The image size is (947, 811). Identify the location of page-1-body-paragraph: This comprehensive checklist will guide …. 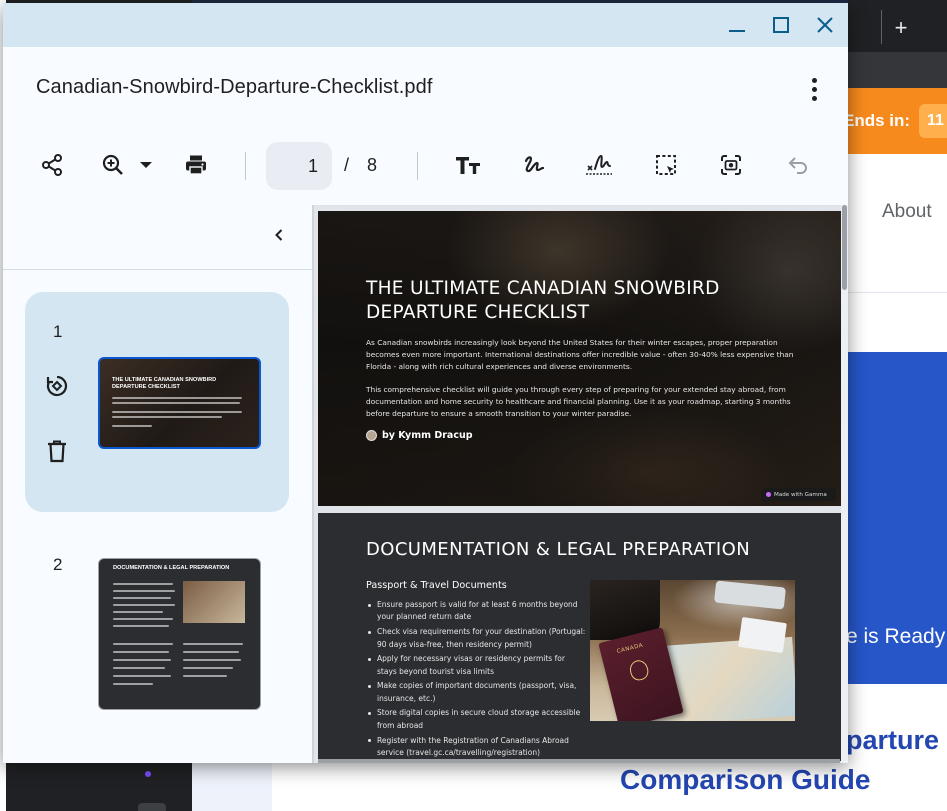
(578, 402).